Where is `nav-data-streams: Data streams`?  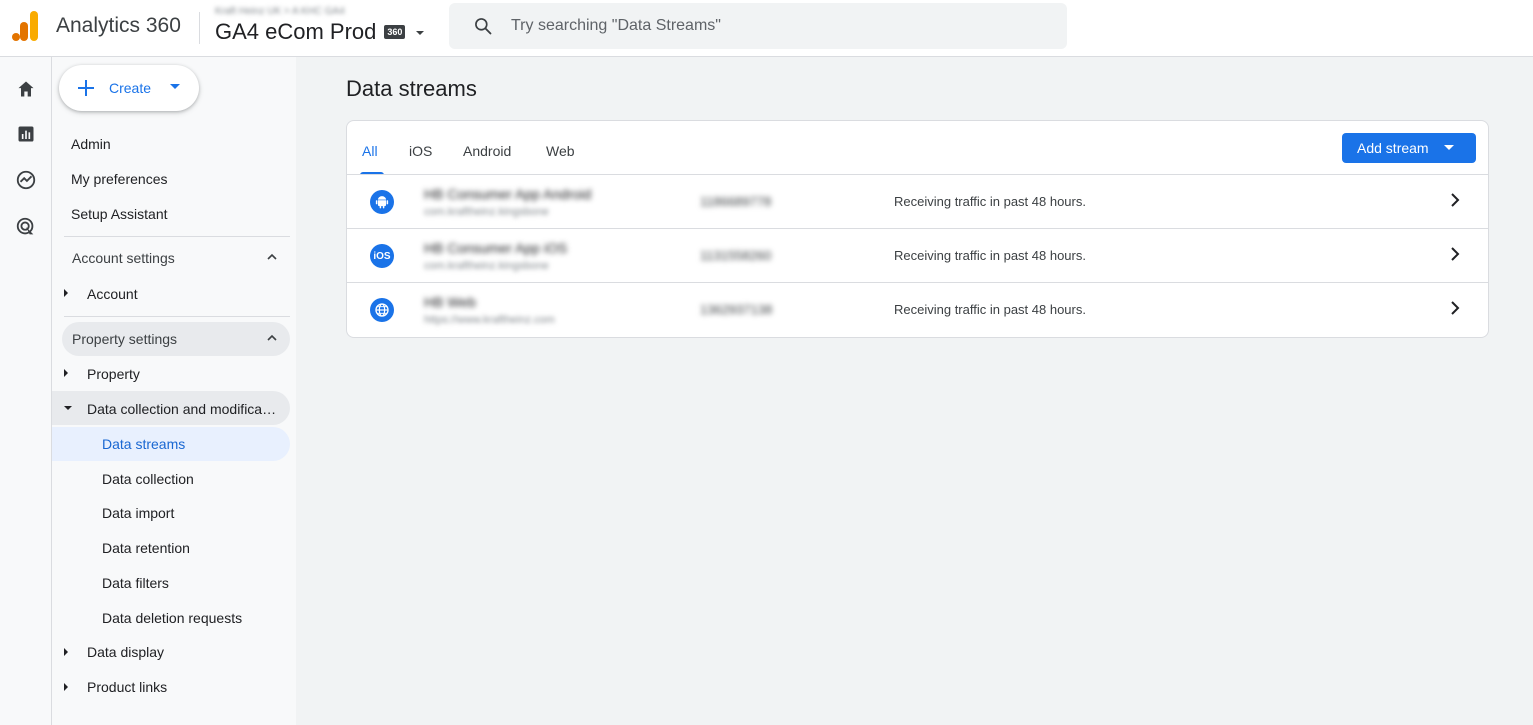
nav-data-streams: Data streams is located at coordinates (143, 444).